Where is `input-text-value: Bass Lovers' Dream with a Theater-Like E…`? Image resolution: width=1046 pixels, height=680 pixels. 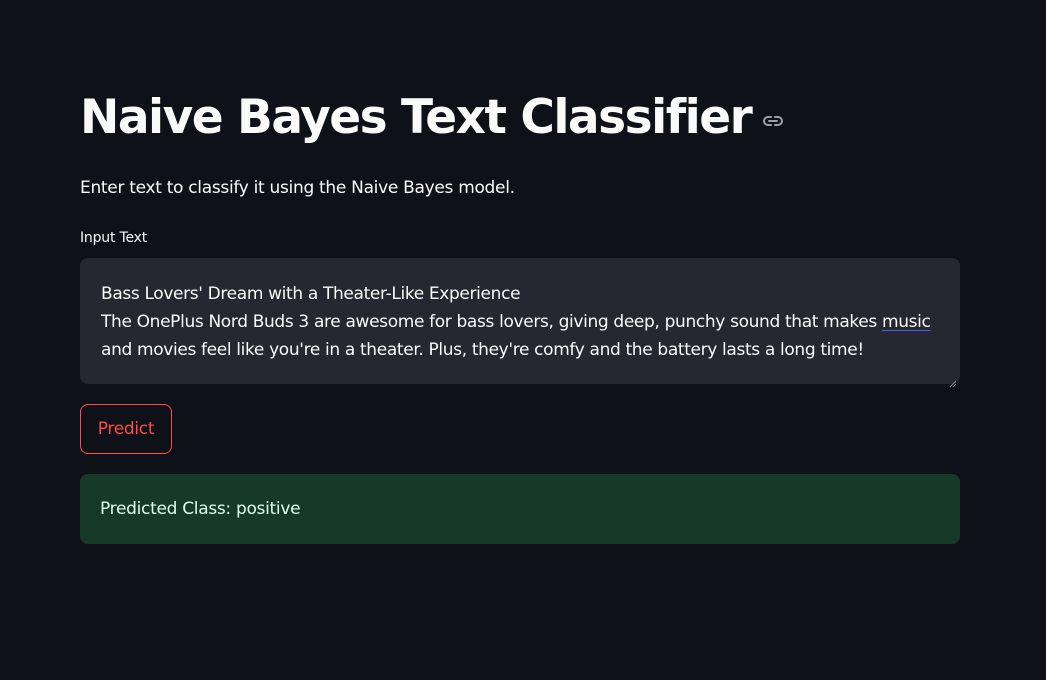
input-text-value: Bass Lovers' Dream with a Theater-Like E… is located at coordinates (521, 322).